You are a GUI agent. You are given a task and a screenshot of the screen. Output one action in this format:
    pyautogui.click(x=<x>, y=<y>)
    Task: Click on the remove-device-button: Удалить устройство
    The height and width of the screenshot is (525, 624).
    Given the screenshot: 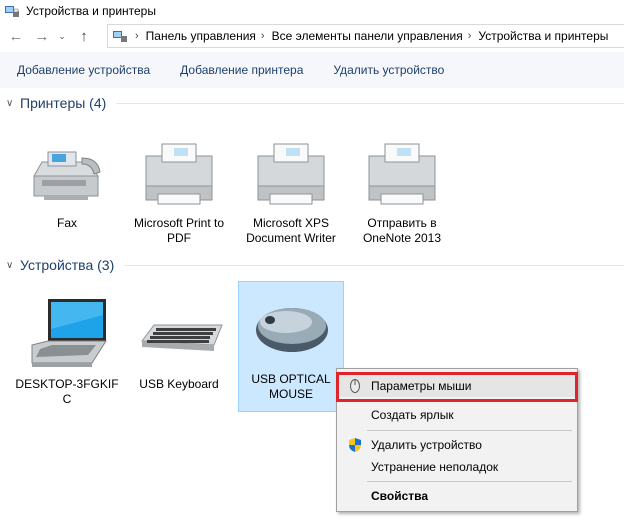 What is the action you would take?
    pyautogui.click(x=388, y=70)
    